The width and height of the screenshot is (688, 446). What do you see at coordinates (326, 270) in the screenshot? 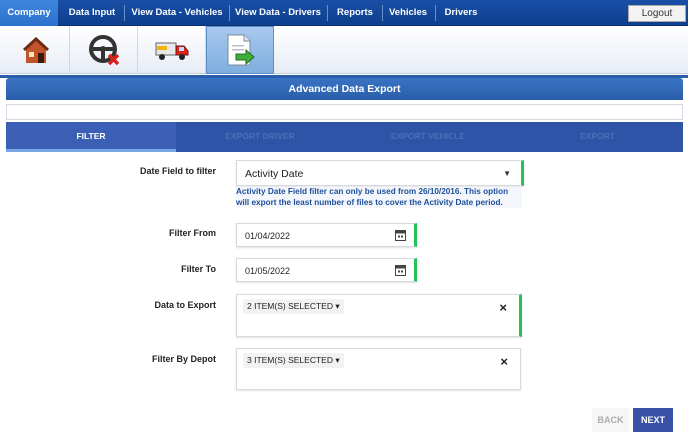
I see `filter-to-input: 01/05/2022` at bounding box center [326, 270].